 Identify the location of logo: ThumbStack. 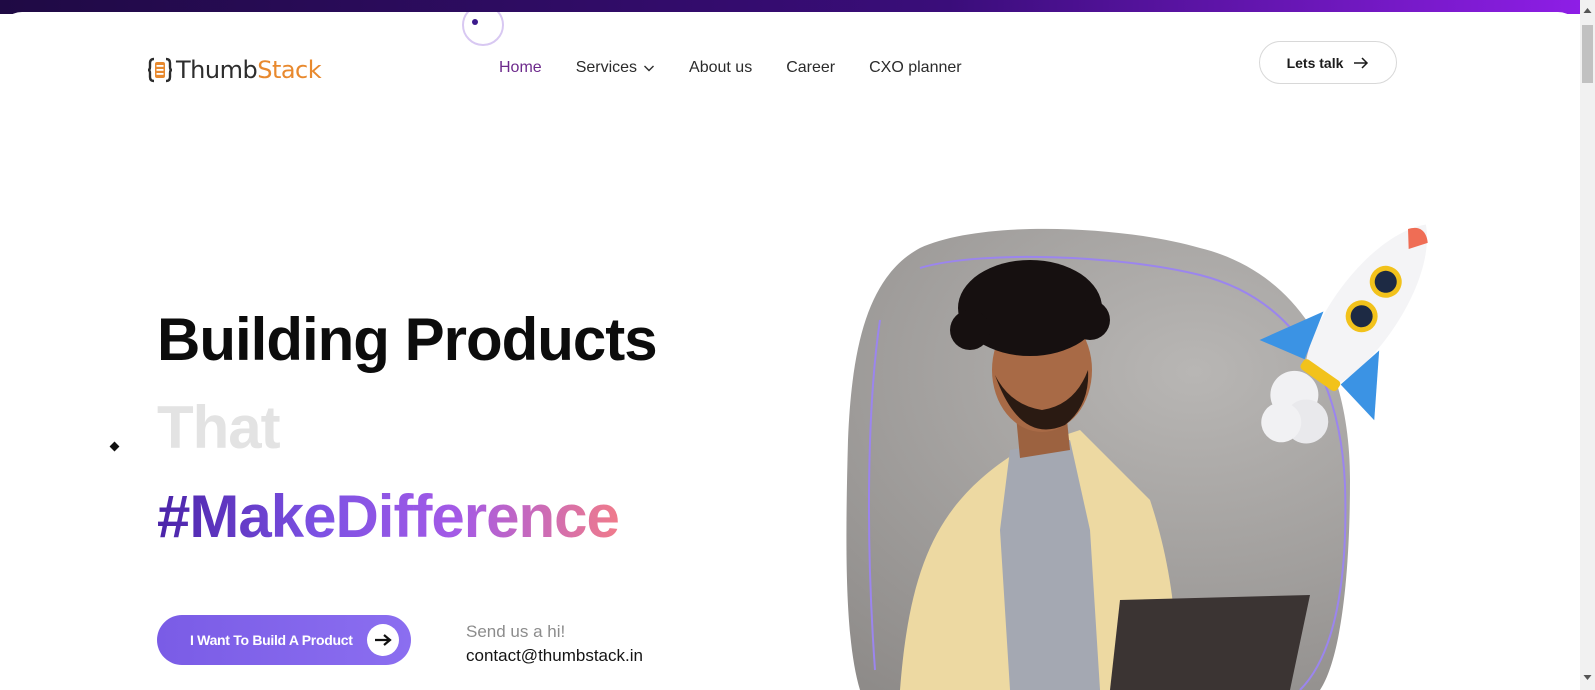
(235, 70).